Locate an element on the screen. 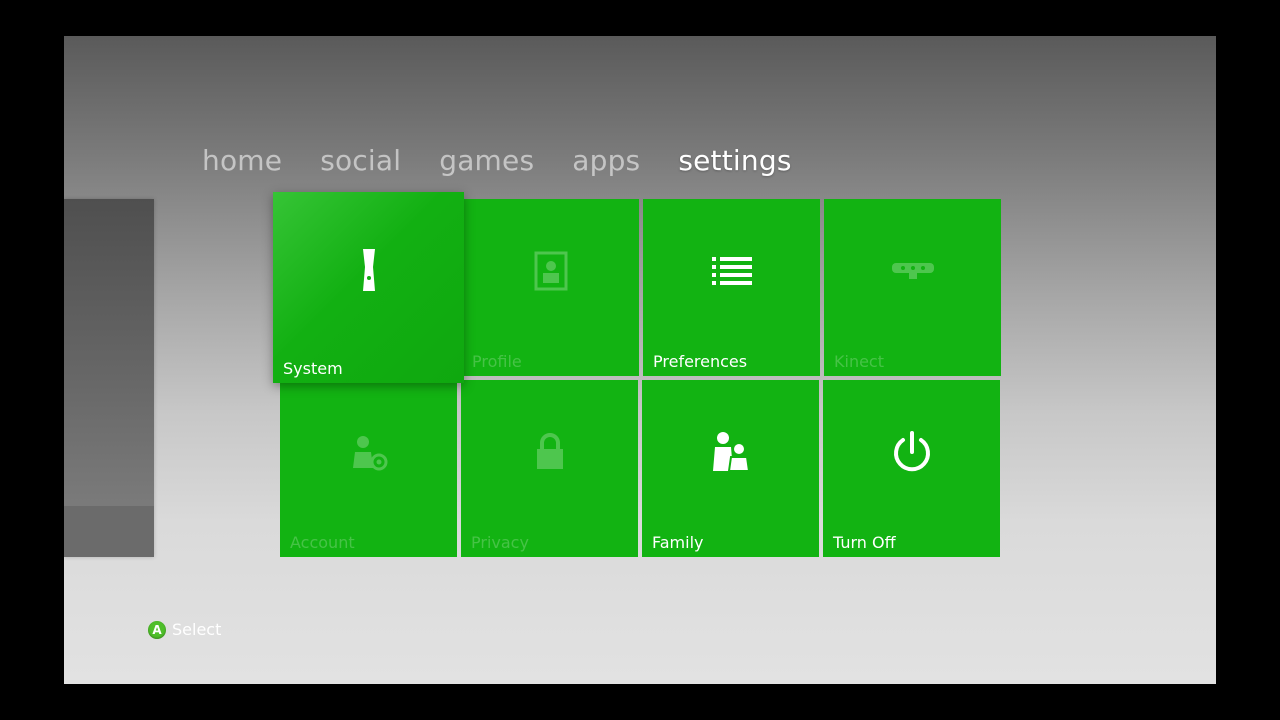 This screenshot has height=720, width=1280. previous-page-panel-footer is located at coordinates (109, 531).